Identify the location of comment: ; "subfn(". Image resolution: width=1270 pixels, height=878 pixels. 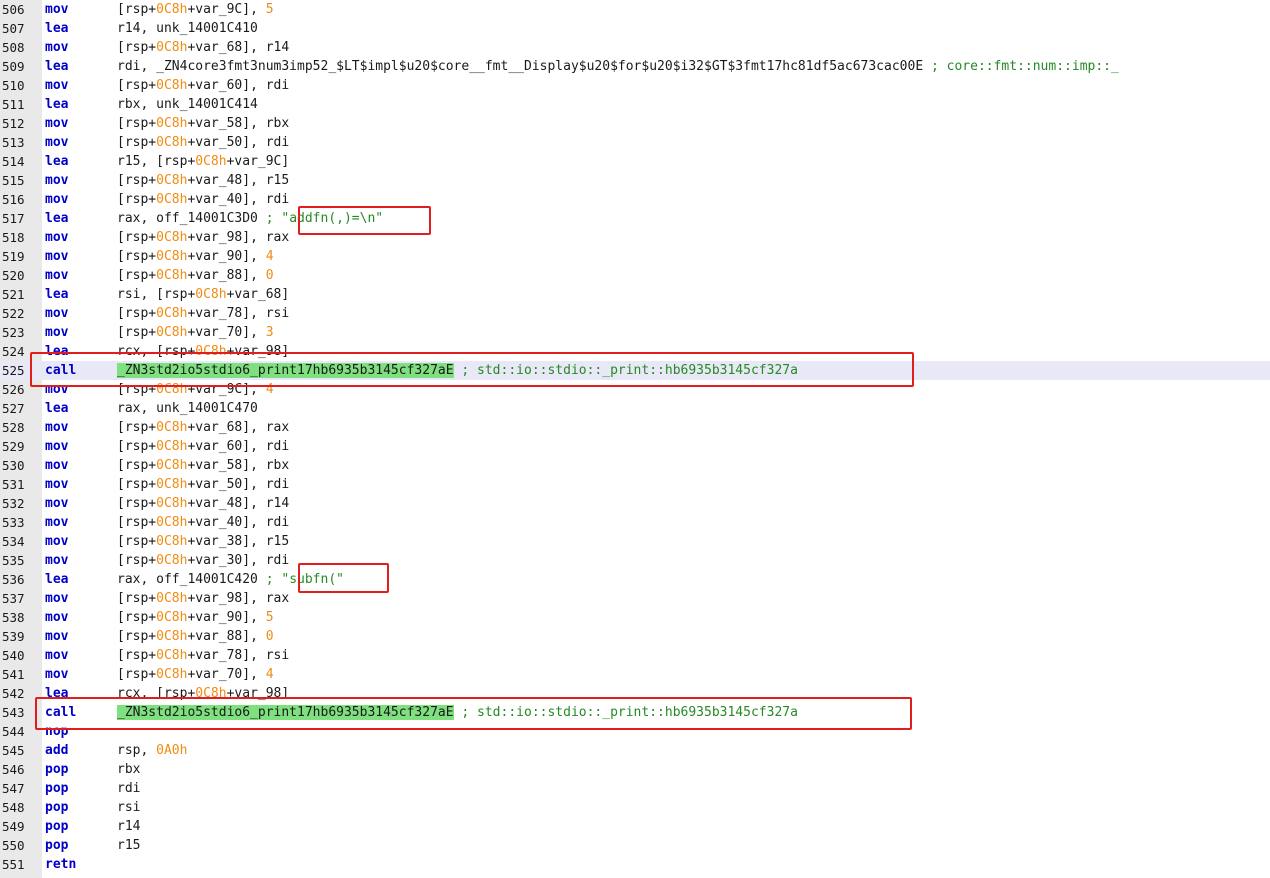
(305, 579).